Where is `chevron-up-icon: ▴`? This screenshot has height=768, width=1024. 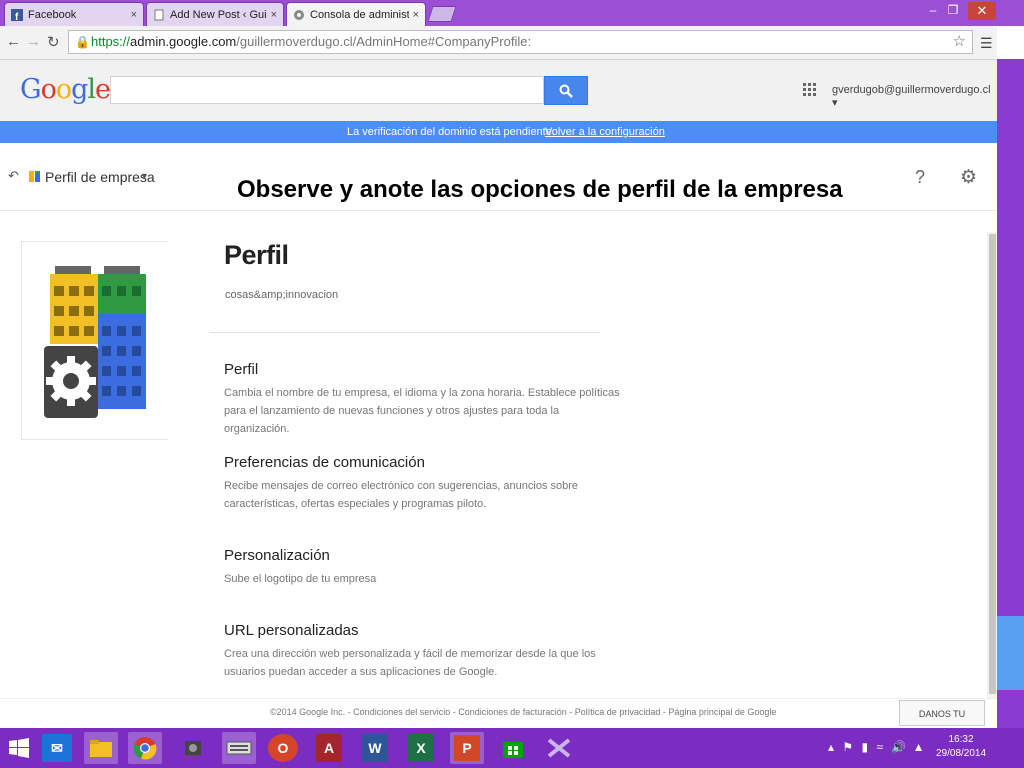 chevron-up-icon: ▴ is located at coordinates (831, 747).